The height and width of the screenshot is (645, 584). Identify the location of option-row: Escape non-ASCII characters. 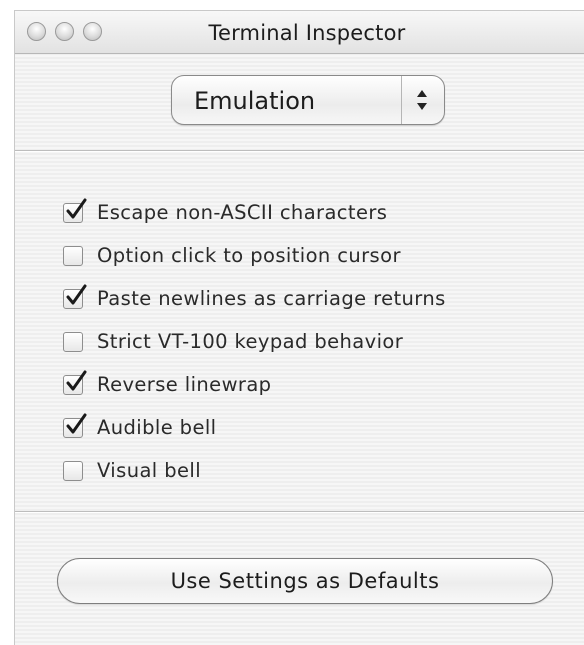
(254, 212).